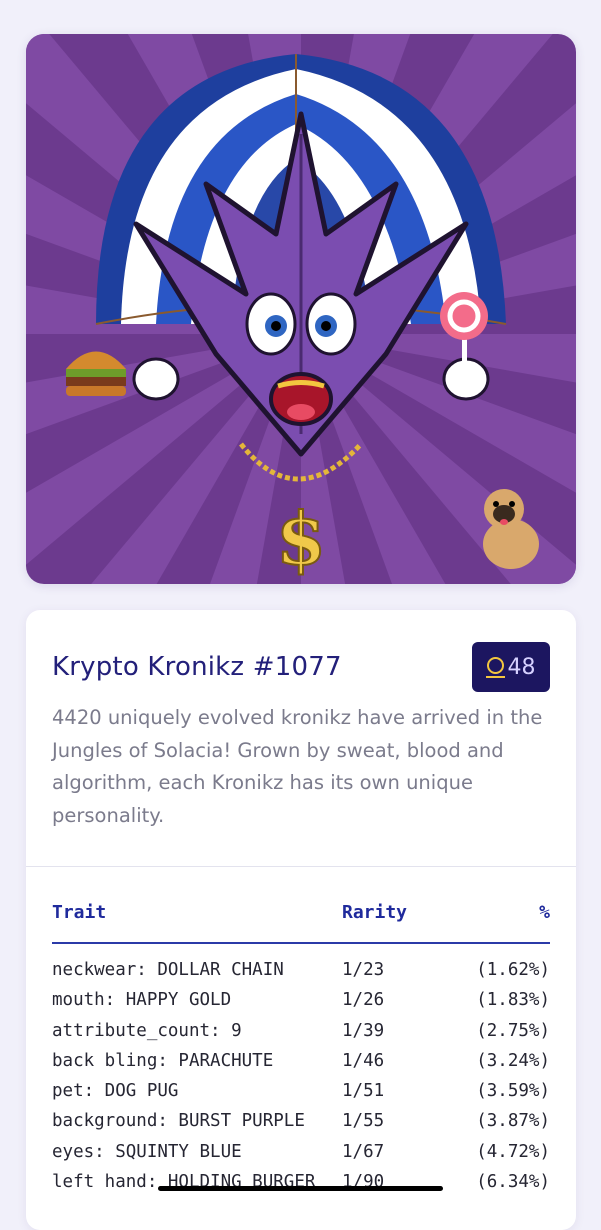  I want to click on coin-icon, so click(495, 667).